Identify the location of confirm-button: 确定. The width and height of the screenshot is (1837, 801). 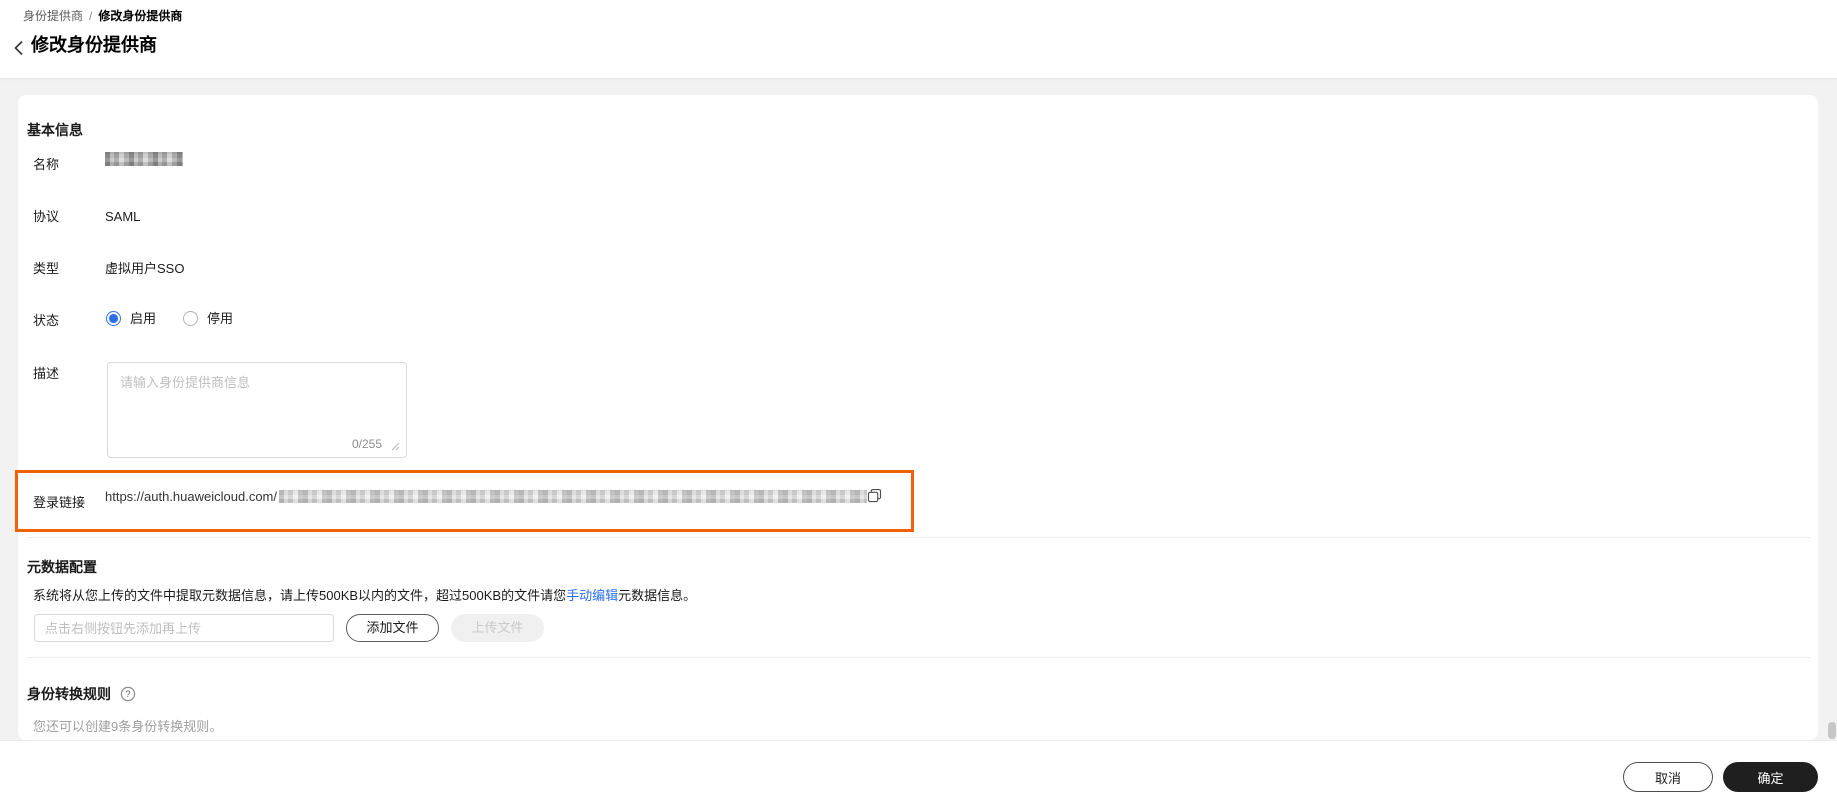
(1770, 777).